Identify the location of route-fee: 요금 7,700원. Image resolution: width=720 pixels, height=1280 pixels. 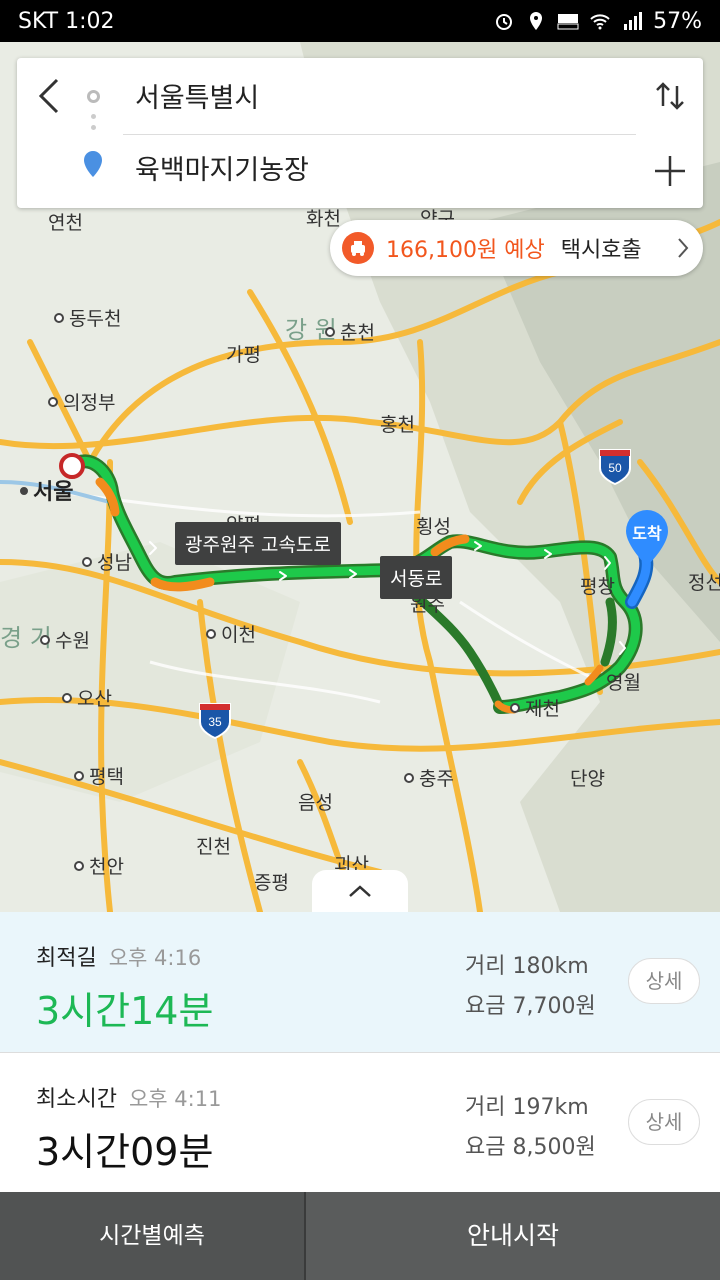
(530, 1006).